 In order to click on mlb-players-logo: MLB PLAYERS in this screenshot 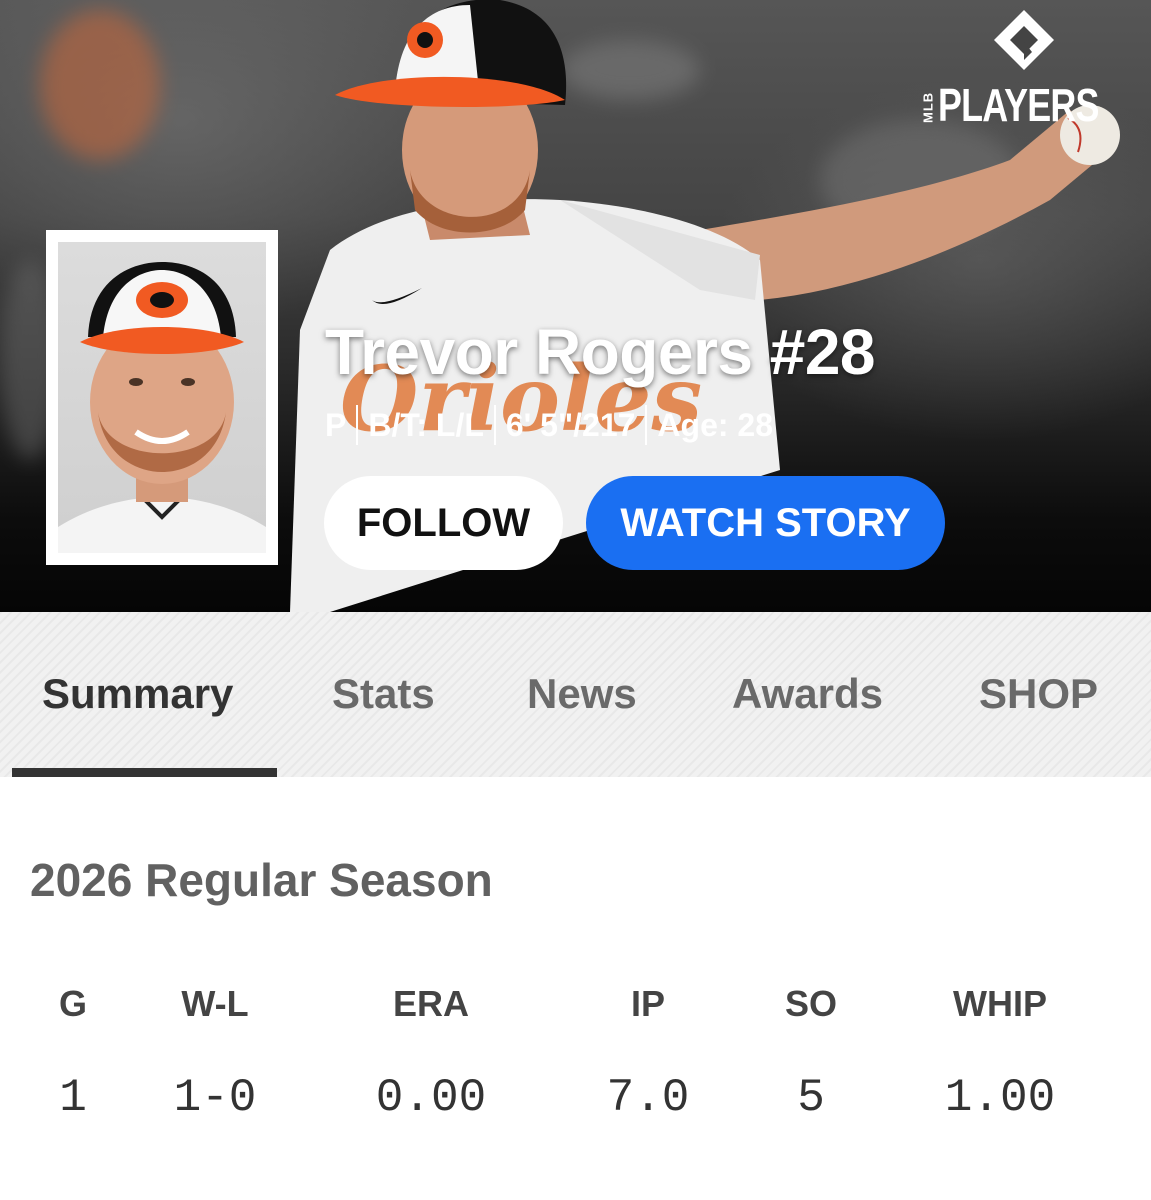, I will do `click(1027, 69)`.